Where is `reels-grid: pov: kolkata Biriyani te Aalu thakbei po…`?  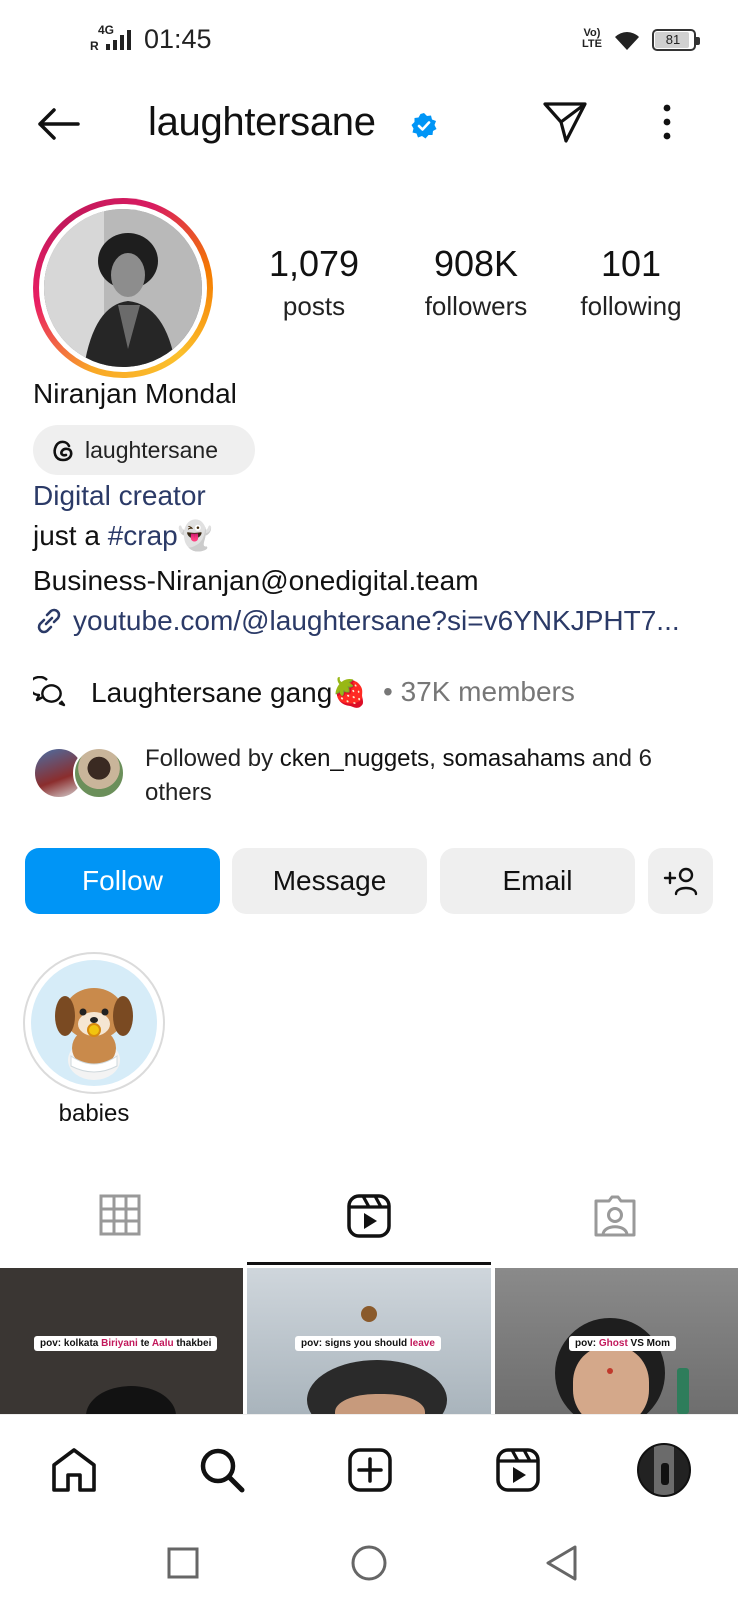
reels-grid: pov: kolkata Biriyani te Aalu thakbei po… is located at coordinates (369, 1341).